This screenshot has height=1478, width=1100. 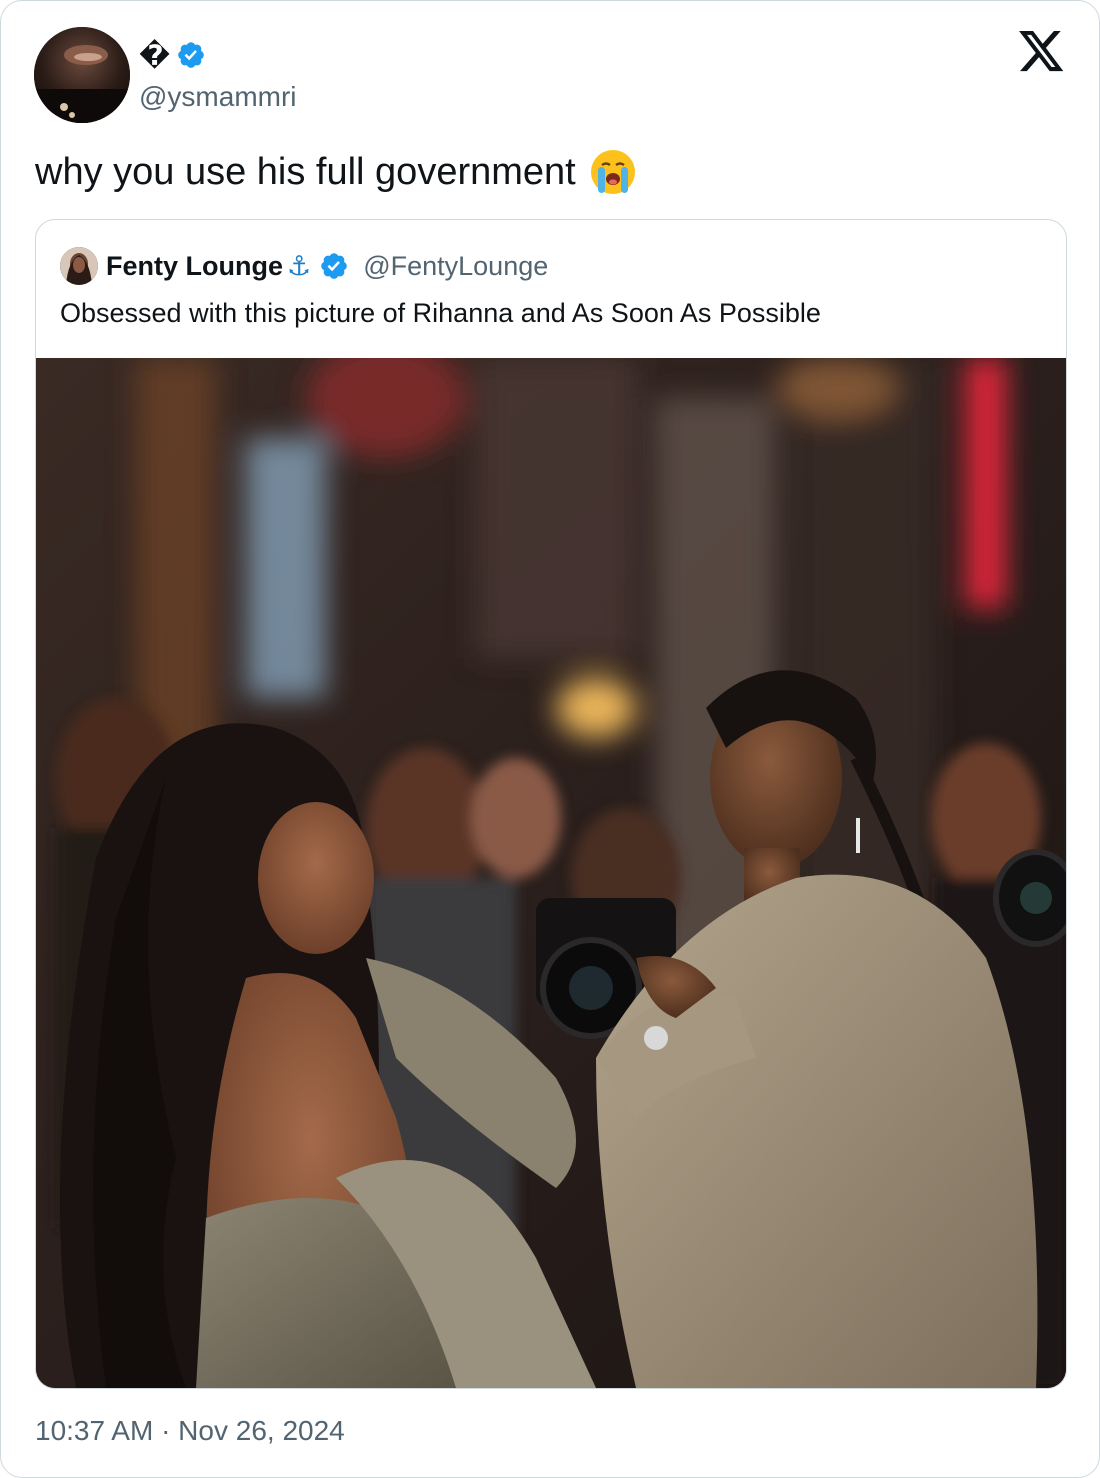 What do you see at coordinates (154, 55) in the screenshot?
I see `author-display-name: �` at bounding box center [154, 55].